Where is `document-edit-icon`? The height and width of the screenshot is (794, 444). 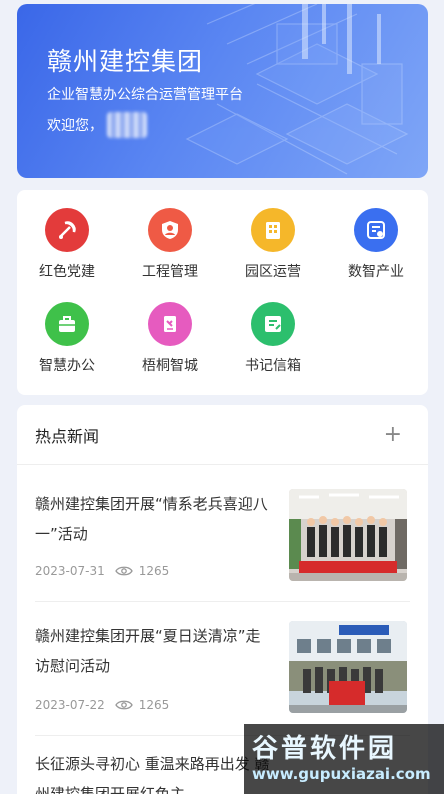 document-edit-icon is located at coordinates (170, 324).